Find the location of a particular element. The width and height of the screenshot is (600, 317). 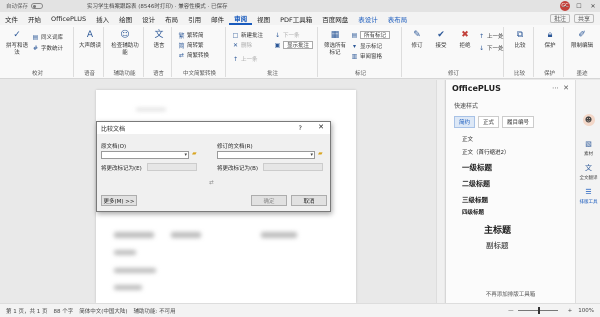

language-status: 简体中文(中国大陆) is located at coordinates (103, 311).